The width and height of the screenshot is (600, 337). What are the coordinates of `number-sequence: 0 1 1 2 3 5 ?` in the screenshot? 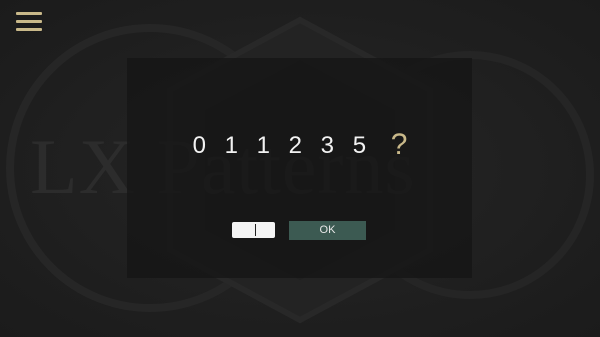 It's located at (300, 145).